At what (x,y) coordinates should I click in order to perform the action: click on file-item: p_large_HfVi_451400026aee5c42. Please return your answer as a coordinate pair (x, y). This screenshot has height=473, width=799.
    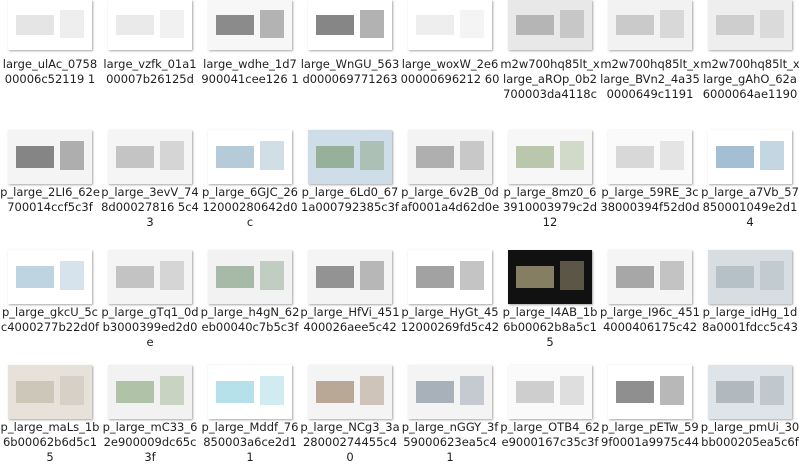
    Looking at the image, I should click on (350, 299).